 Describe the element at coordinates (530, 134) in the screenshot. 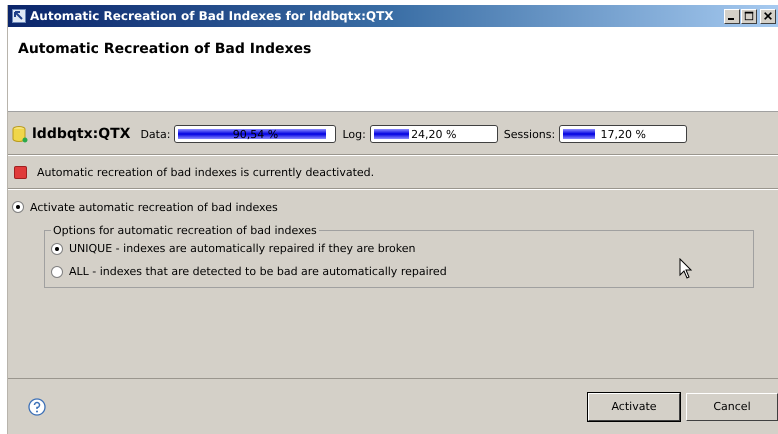

I see `meter-label: Sessions:` at that location.